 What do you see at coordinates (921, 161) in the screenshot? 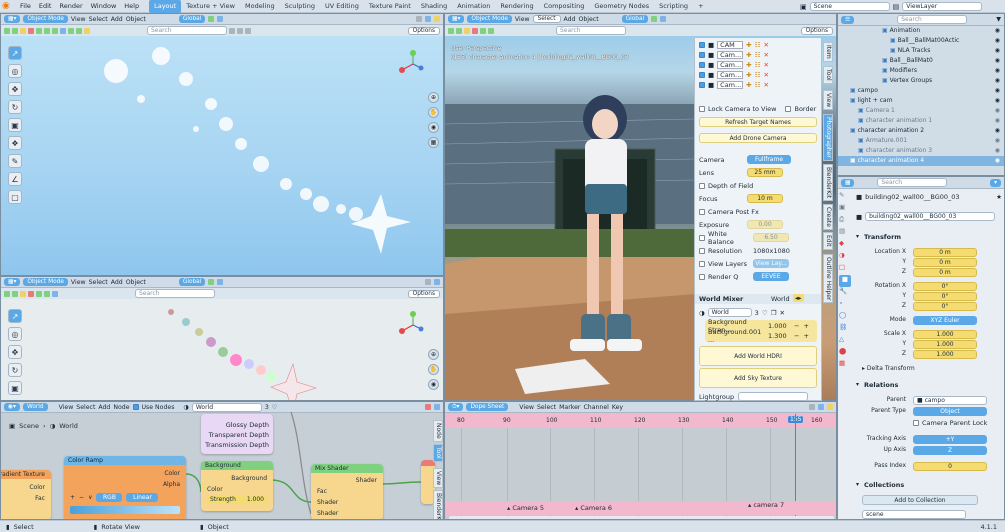
I see `outliner-row: ▣ character animation 4 ◉` at bounding box center [921, 161].